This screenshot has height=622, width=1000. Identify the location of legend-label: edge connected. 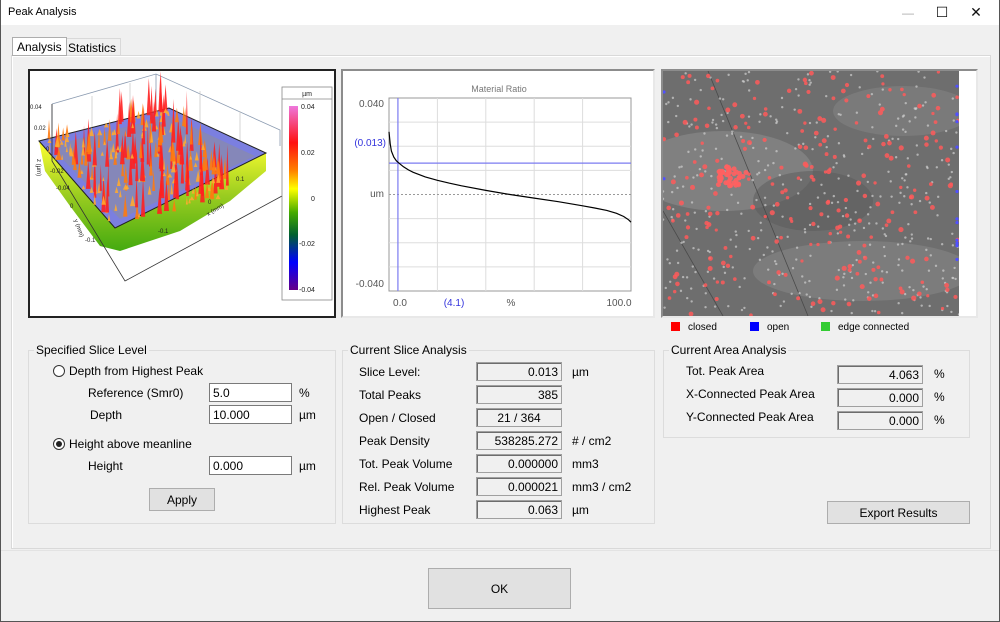
(874, 327).